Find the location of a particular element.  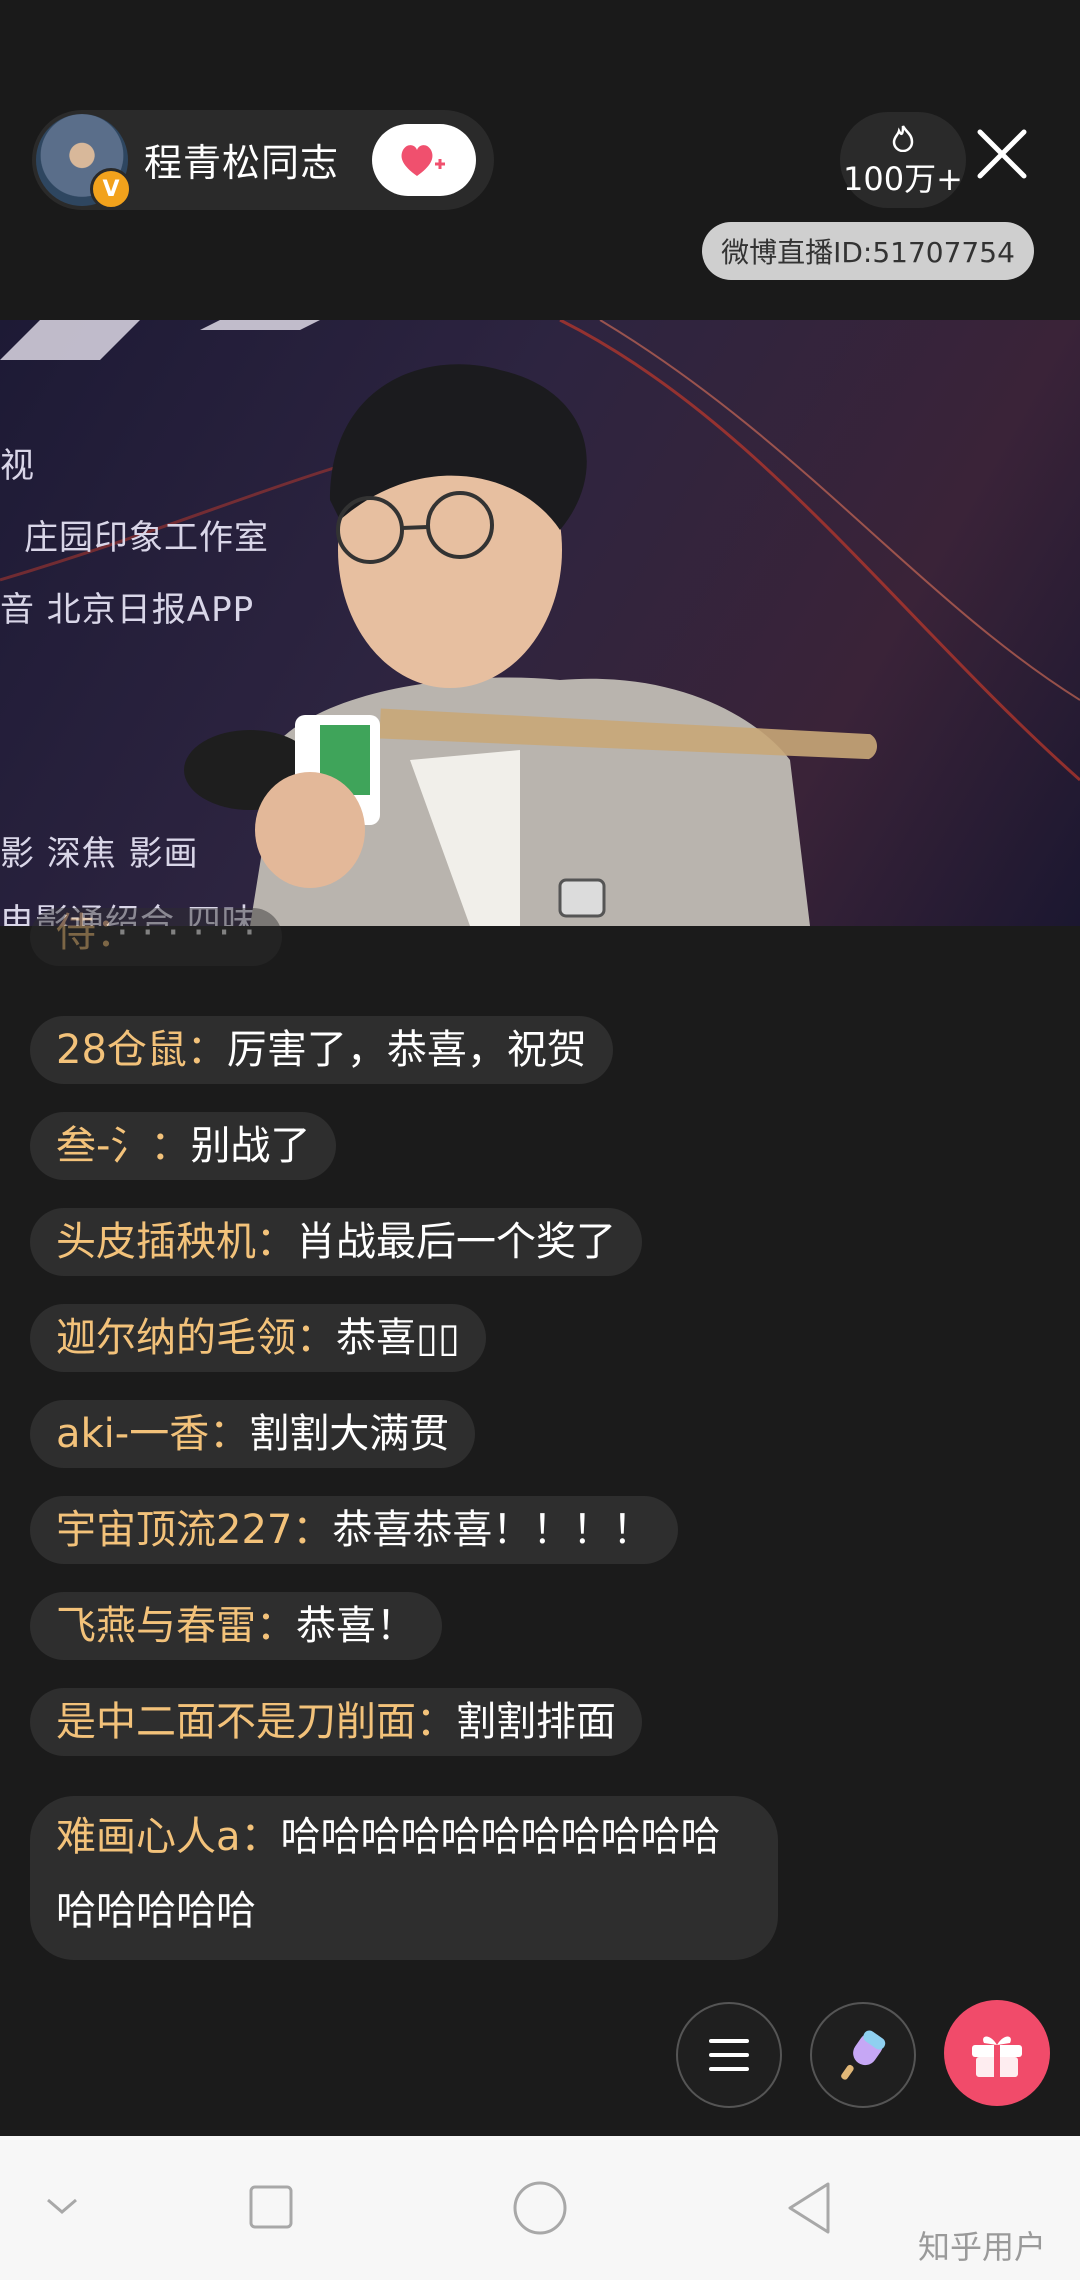

chat-text: 恭喜恭喜！！！！ is located at coordinates (492, 1530).